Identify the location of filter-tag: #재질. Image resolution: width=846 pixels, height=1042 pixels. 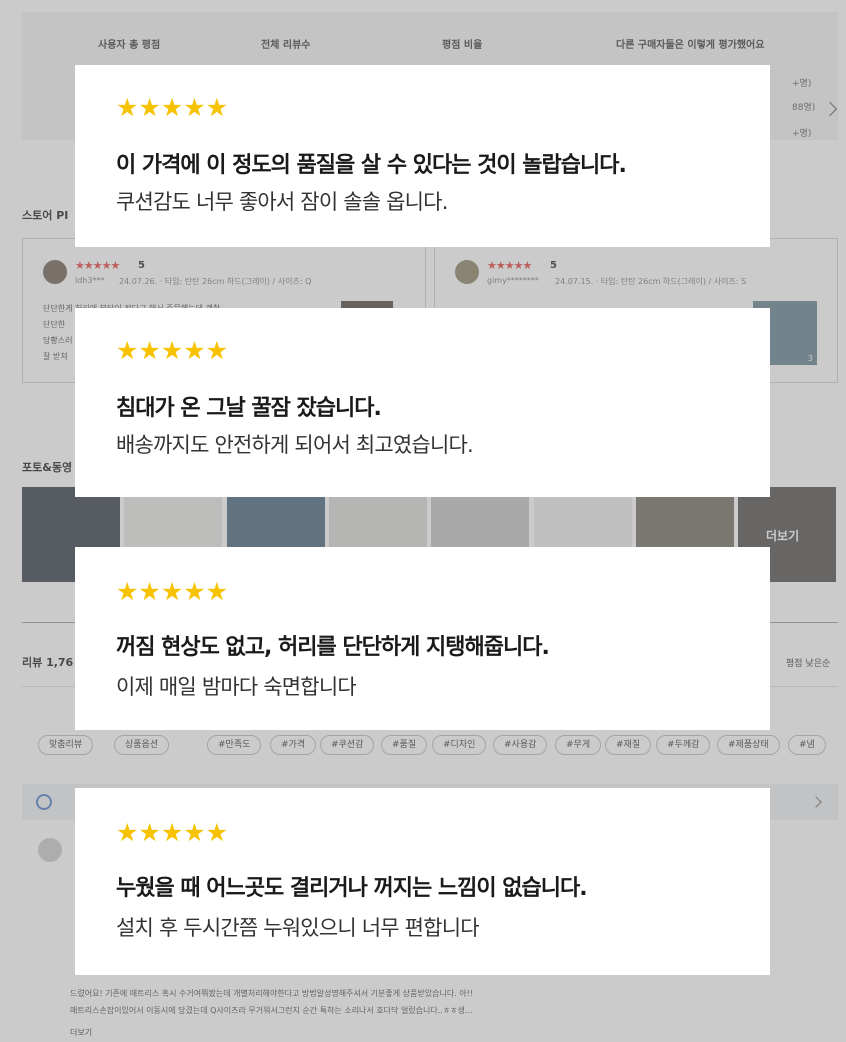
(628, 745).